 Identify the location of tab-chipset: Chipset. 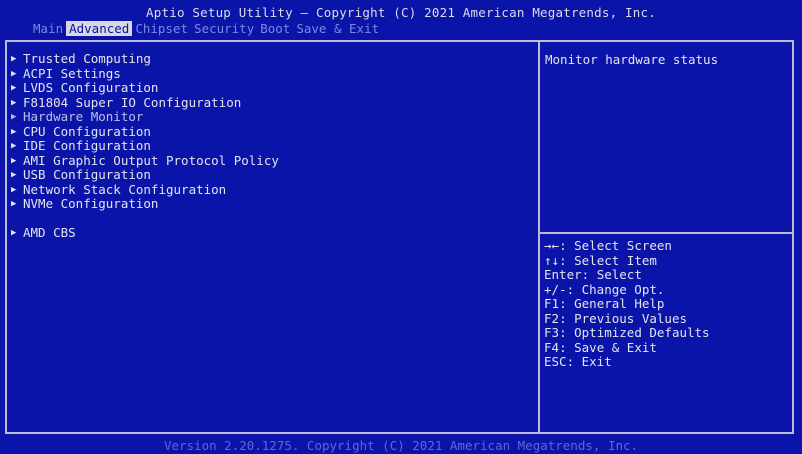
(161, 28).